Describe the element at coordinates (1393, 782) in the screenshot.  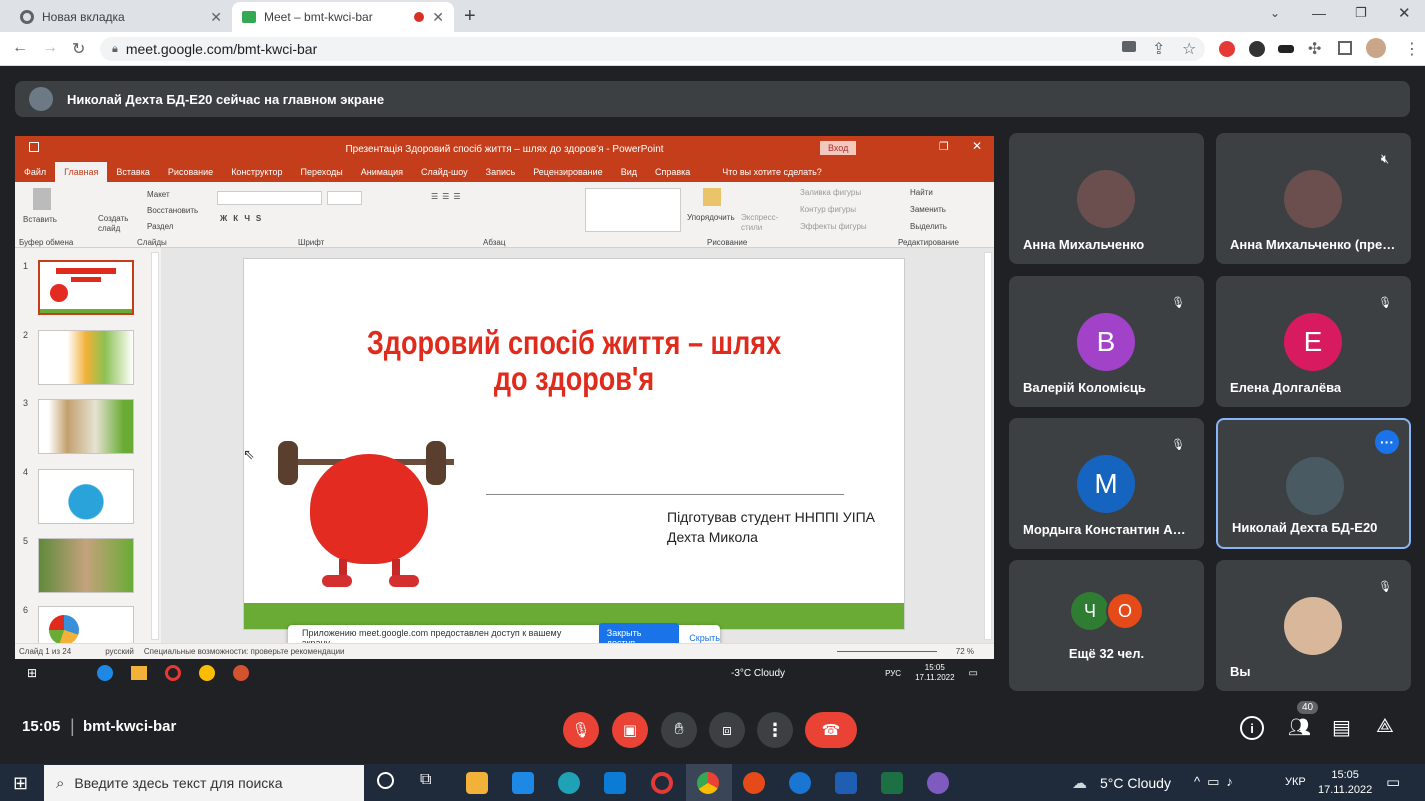
I see `notification-center-icon: ▭` at that location.